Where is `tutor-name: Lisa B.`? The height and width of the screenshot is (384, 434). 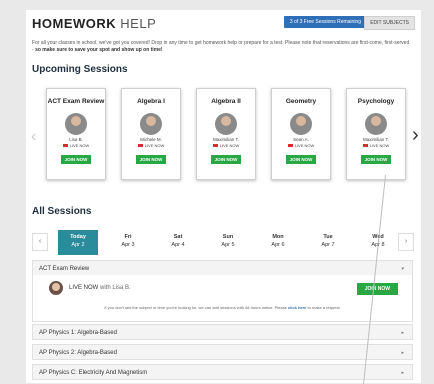 tutor-name: Lisa B. is located at coordinates (76, 139).